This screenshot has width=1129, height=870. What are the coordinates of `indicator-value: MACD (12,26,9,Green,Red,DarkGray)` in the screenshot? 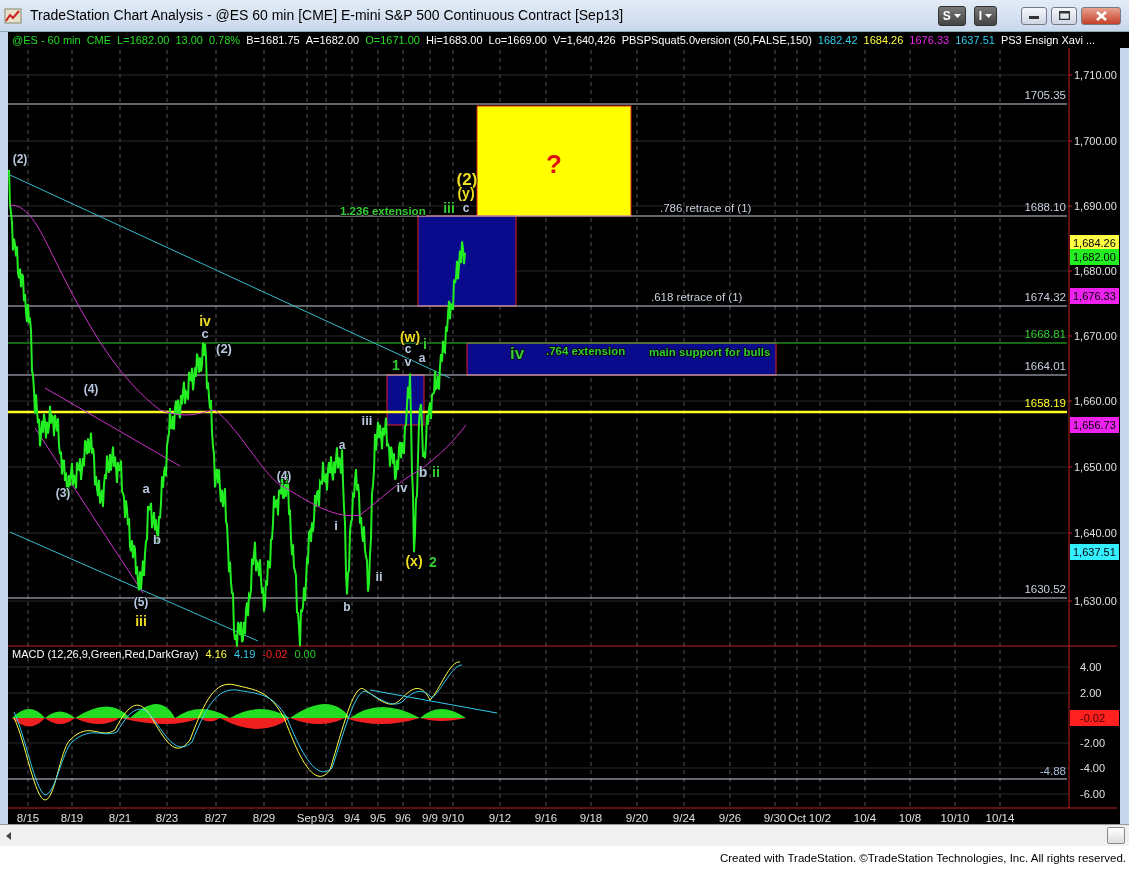 It's located at (105, 654).